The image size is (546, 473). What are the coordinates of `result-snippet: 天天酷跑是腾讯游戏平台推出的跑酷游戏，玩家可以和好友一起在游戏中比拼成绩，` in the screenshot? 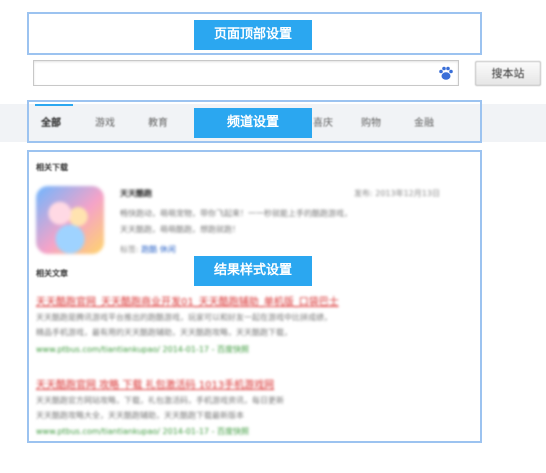 It's located at (184, 317).